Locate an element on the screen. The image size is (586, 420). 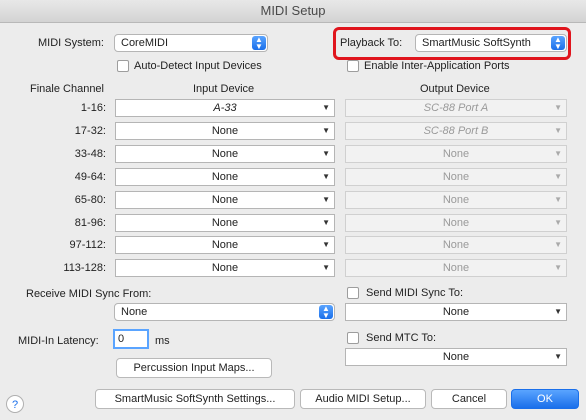
send-mtc-checkbox is located at coordinates (353, 338).